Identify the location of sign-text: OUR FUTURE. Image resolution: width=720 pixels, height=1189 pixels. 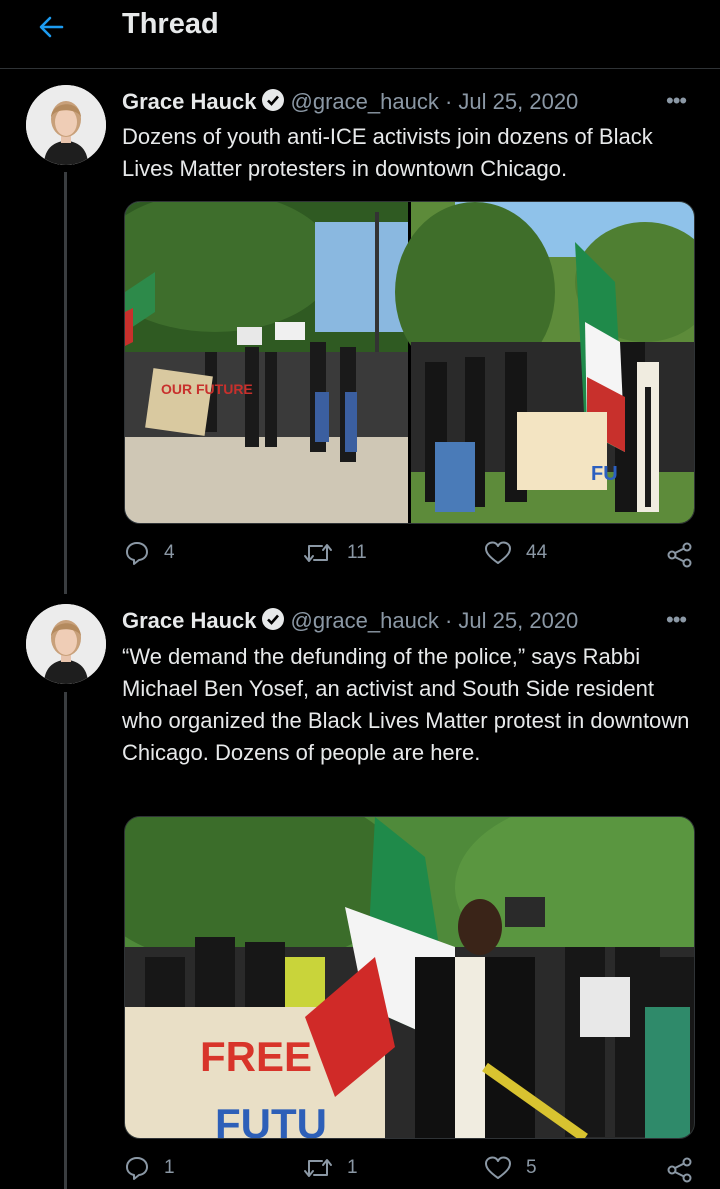
(207, 389).